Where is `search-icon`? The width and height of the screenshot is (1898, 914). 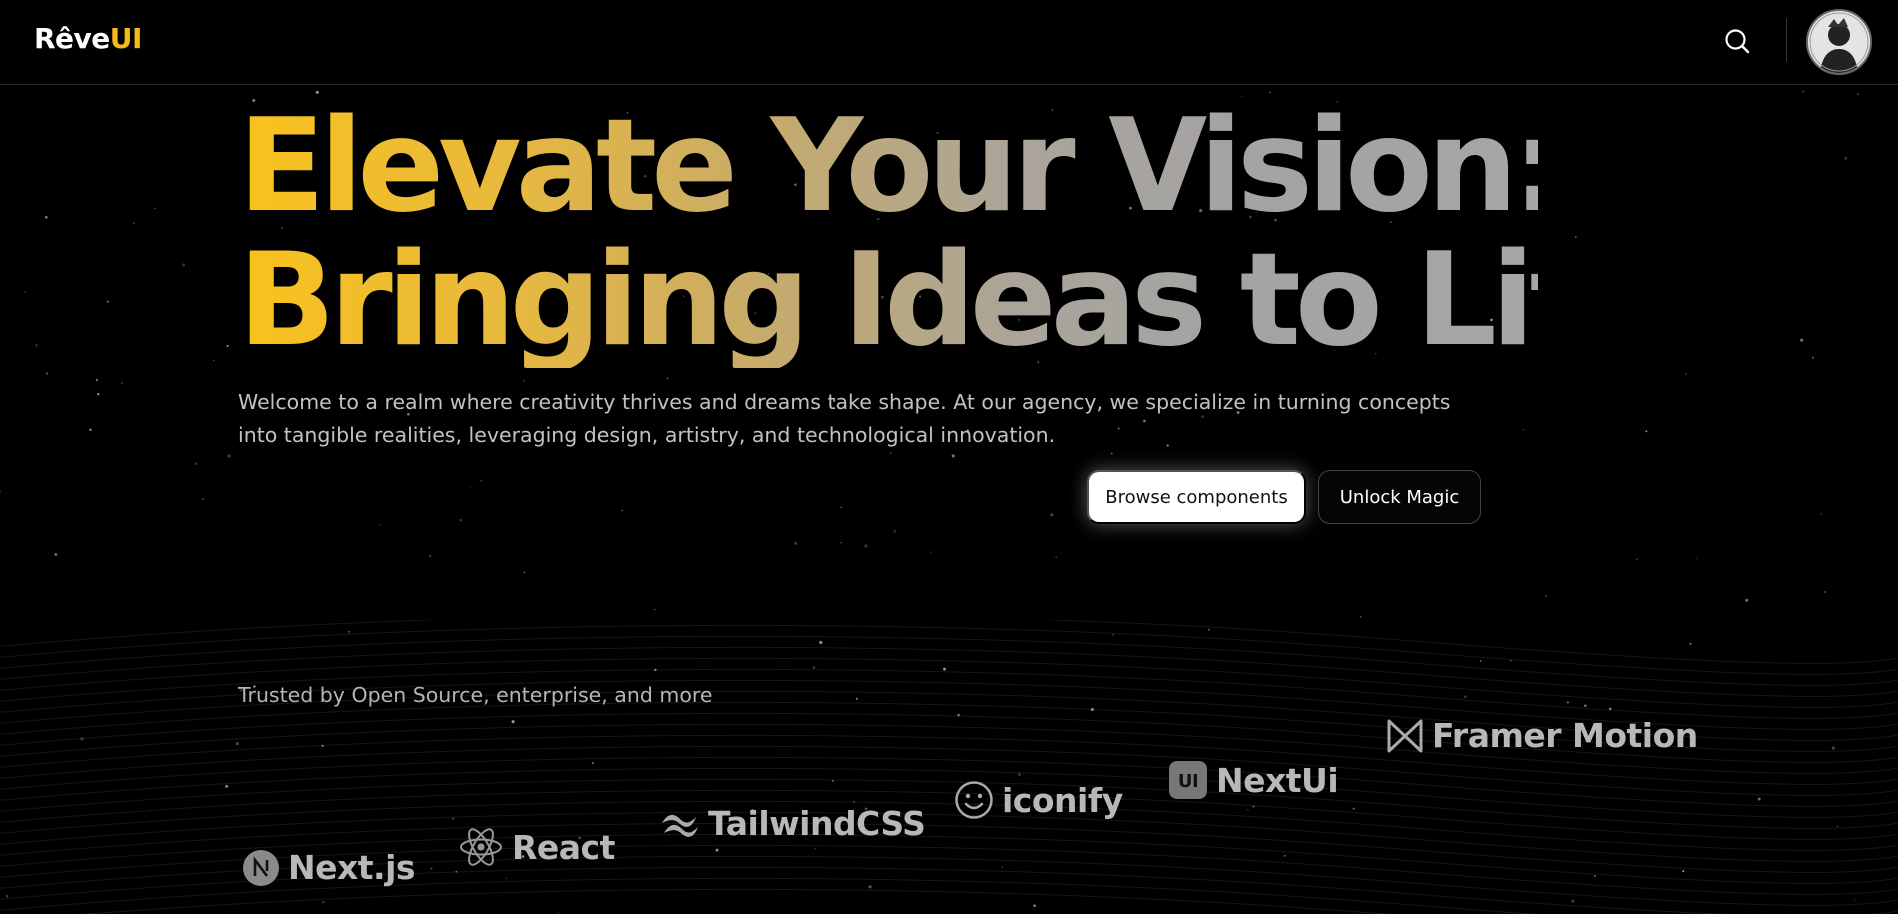 search-icon is located at coordinates (1737, 41).